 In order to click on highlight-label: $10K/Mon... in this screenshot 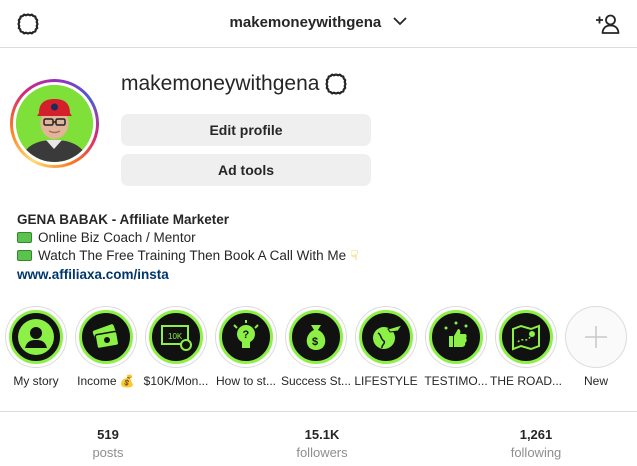, I will do `click(176, 381)`.